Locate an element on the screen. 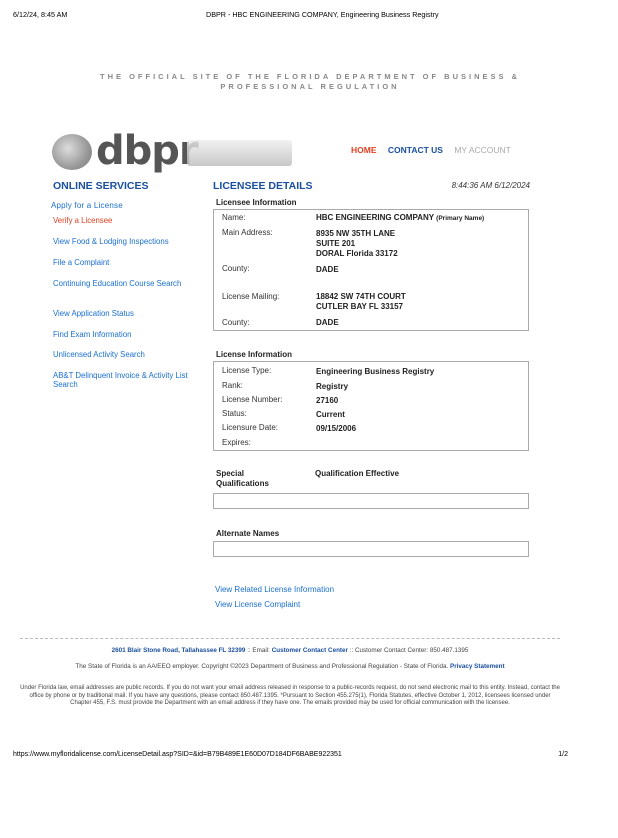 The height and width of the screenshot is (838, 618). alternate-names-heading: Alternate Names is located at coordinates (248, 533).